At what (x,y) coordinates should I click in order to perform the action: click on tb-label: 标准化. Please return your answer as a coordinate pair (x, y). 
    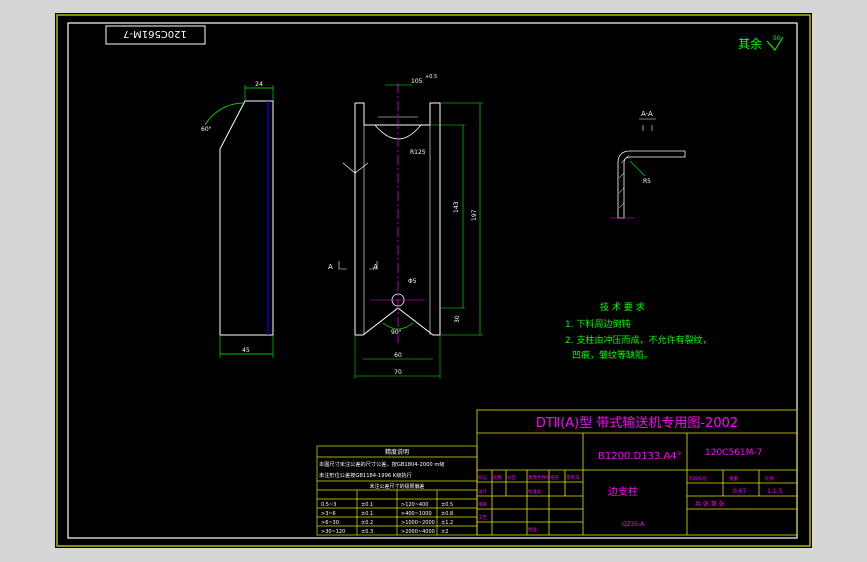
    Looking at the image, I should click on (535, 491).